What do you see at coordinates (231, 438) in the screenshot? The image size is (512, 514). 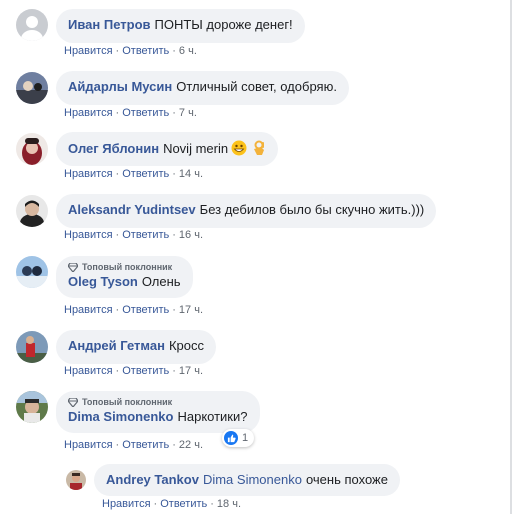 I see `like-icon` at bounding box center [231, 438].